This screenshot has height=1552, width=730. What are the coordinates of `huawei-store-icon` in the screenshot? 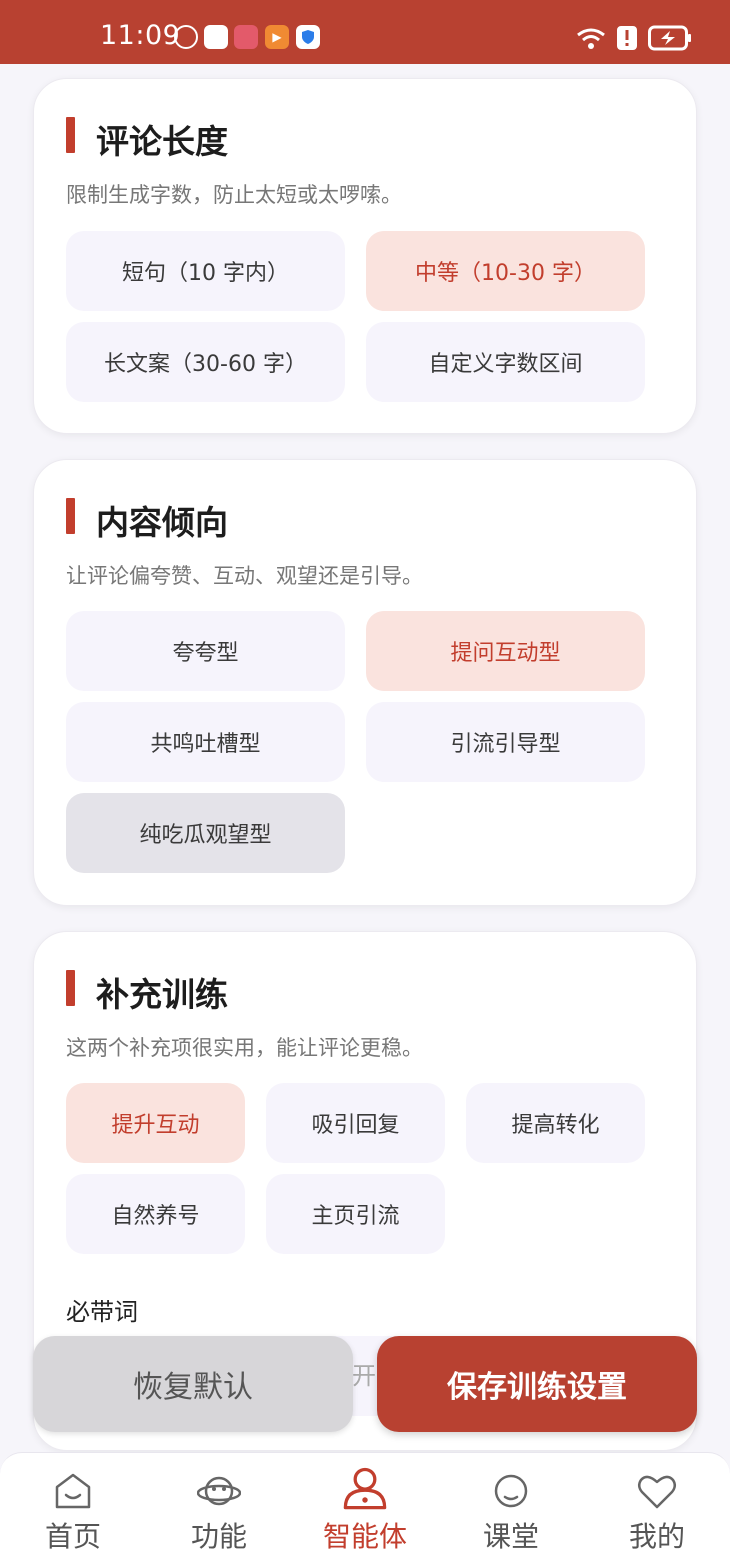 It's located at (216, 37).